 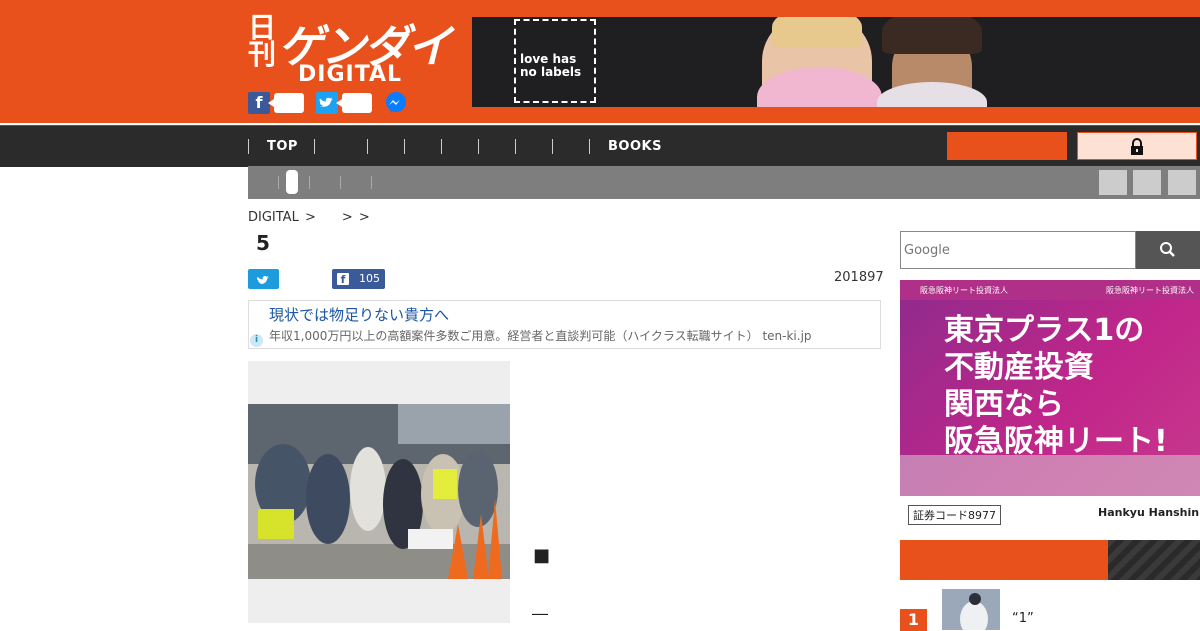 I want to click on logo-sub-text: DIGITAL, so click(x=350, y=74).